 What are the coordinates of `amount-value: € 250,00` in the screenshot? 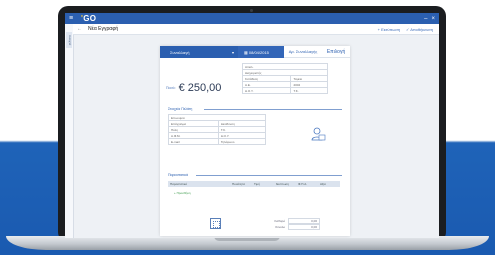 It's located at (200, 88).